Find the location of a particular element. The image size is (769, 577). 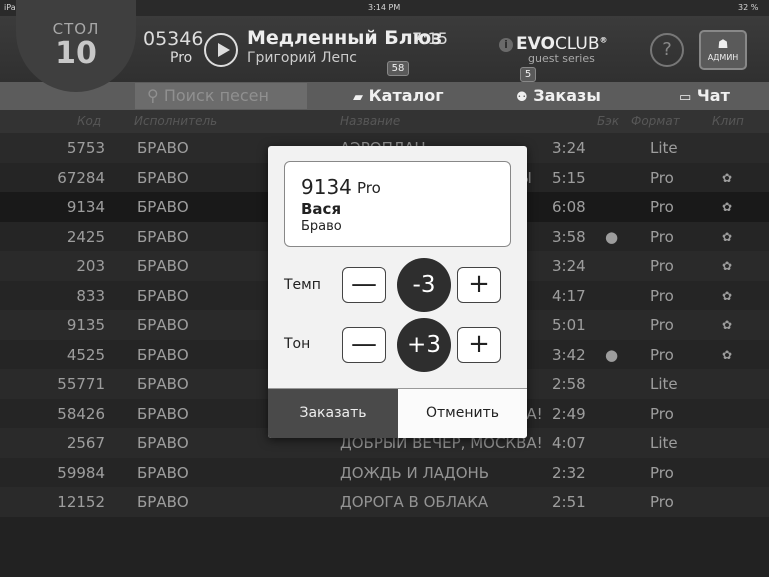

catalog-count-badge: 58 is located at coordinates (398, 68).